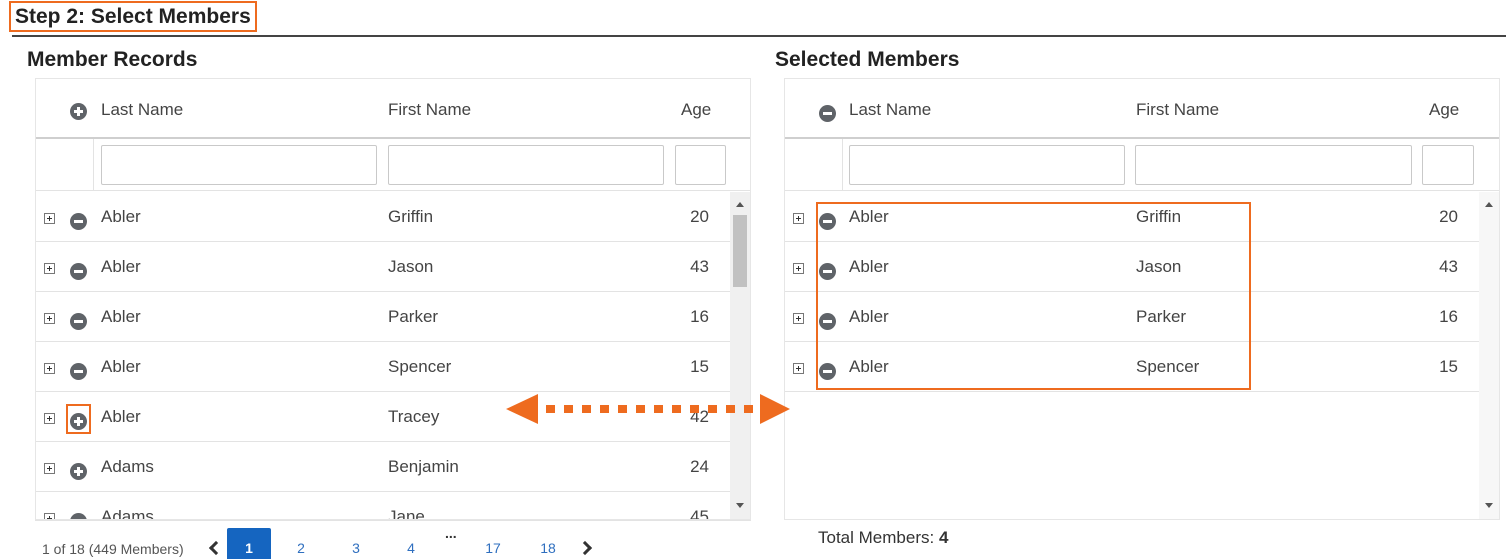 This screenshot has height=559, width=1506. I want to click on remove-all-minus-icon, so click(827, 113).